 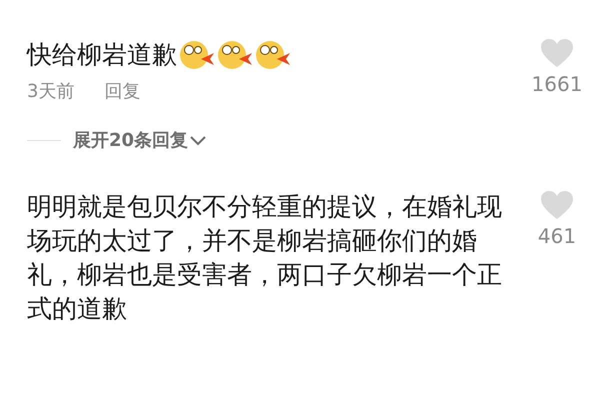 I want to click on comment-time: 3天前, so click(x=50, y=92).